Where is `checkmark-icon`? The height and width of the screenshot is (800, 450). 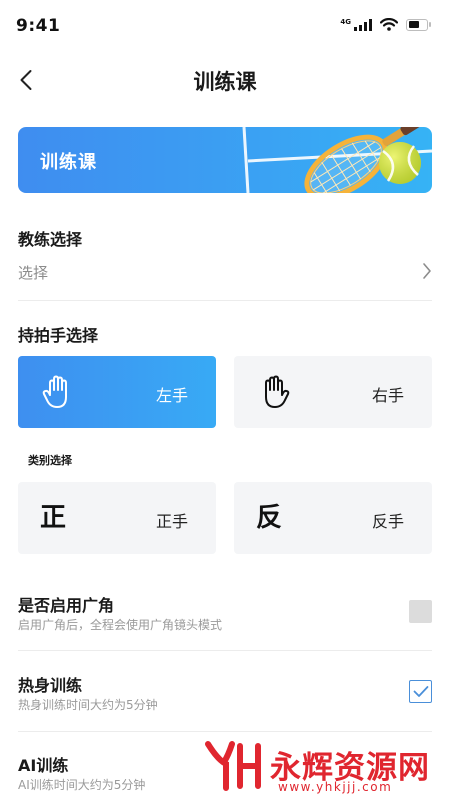 checkmark-icon is located at coordinates (420, 691).